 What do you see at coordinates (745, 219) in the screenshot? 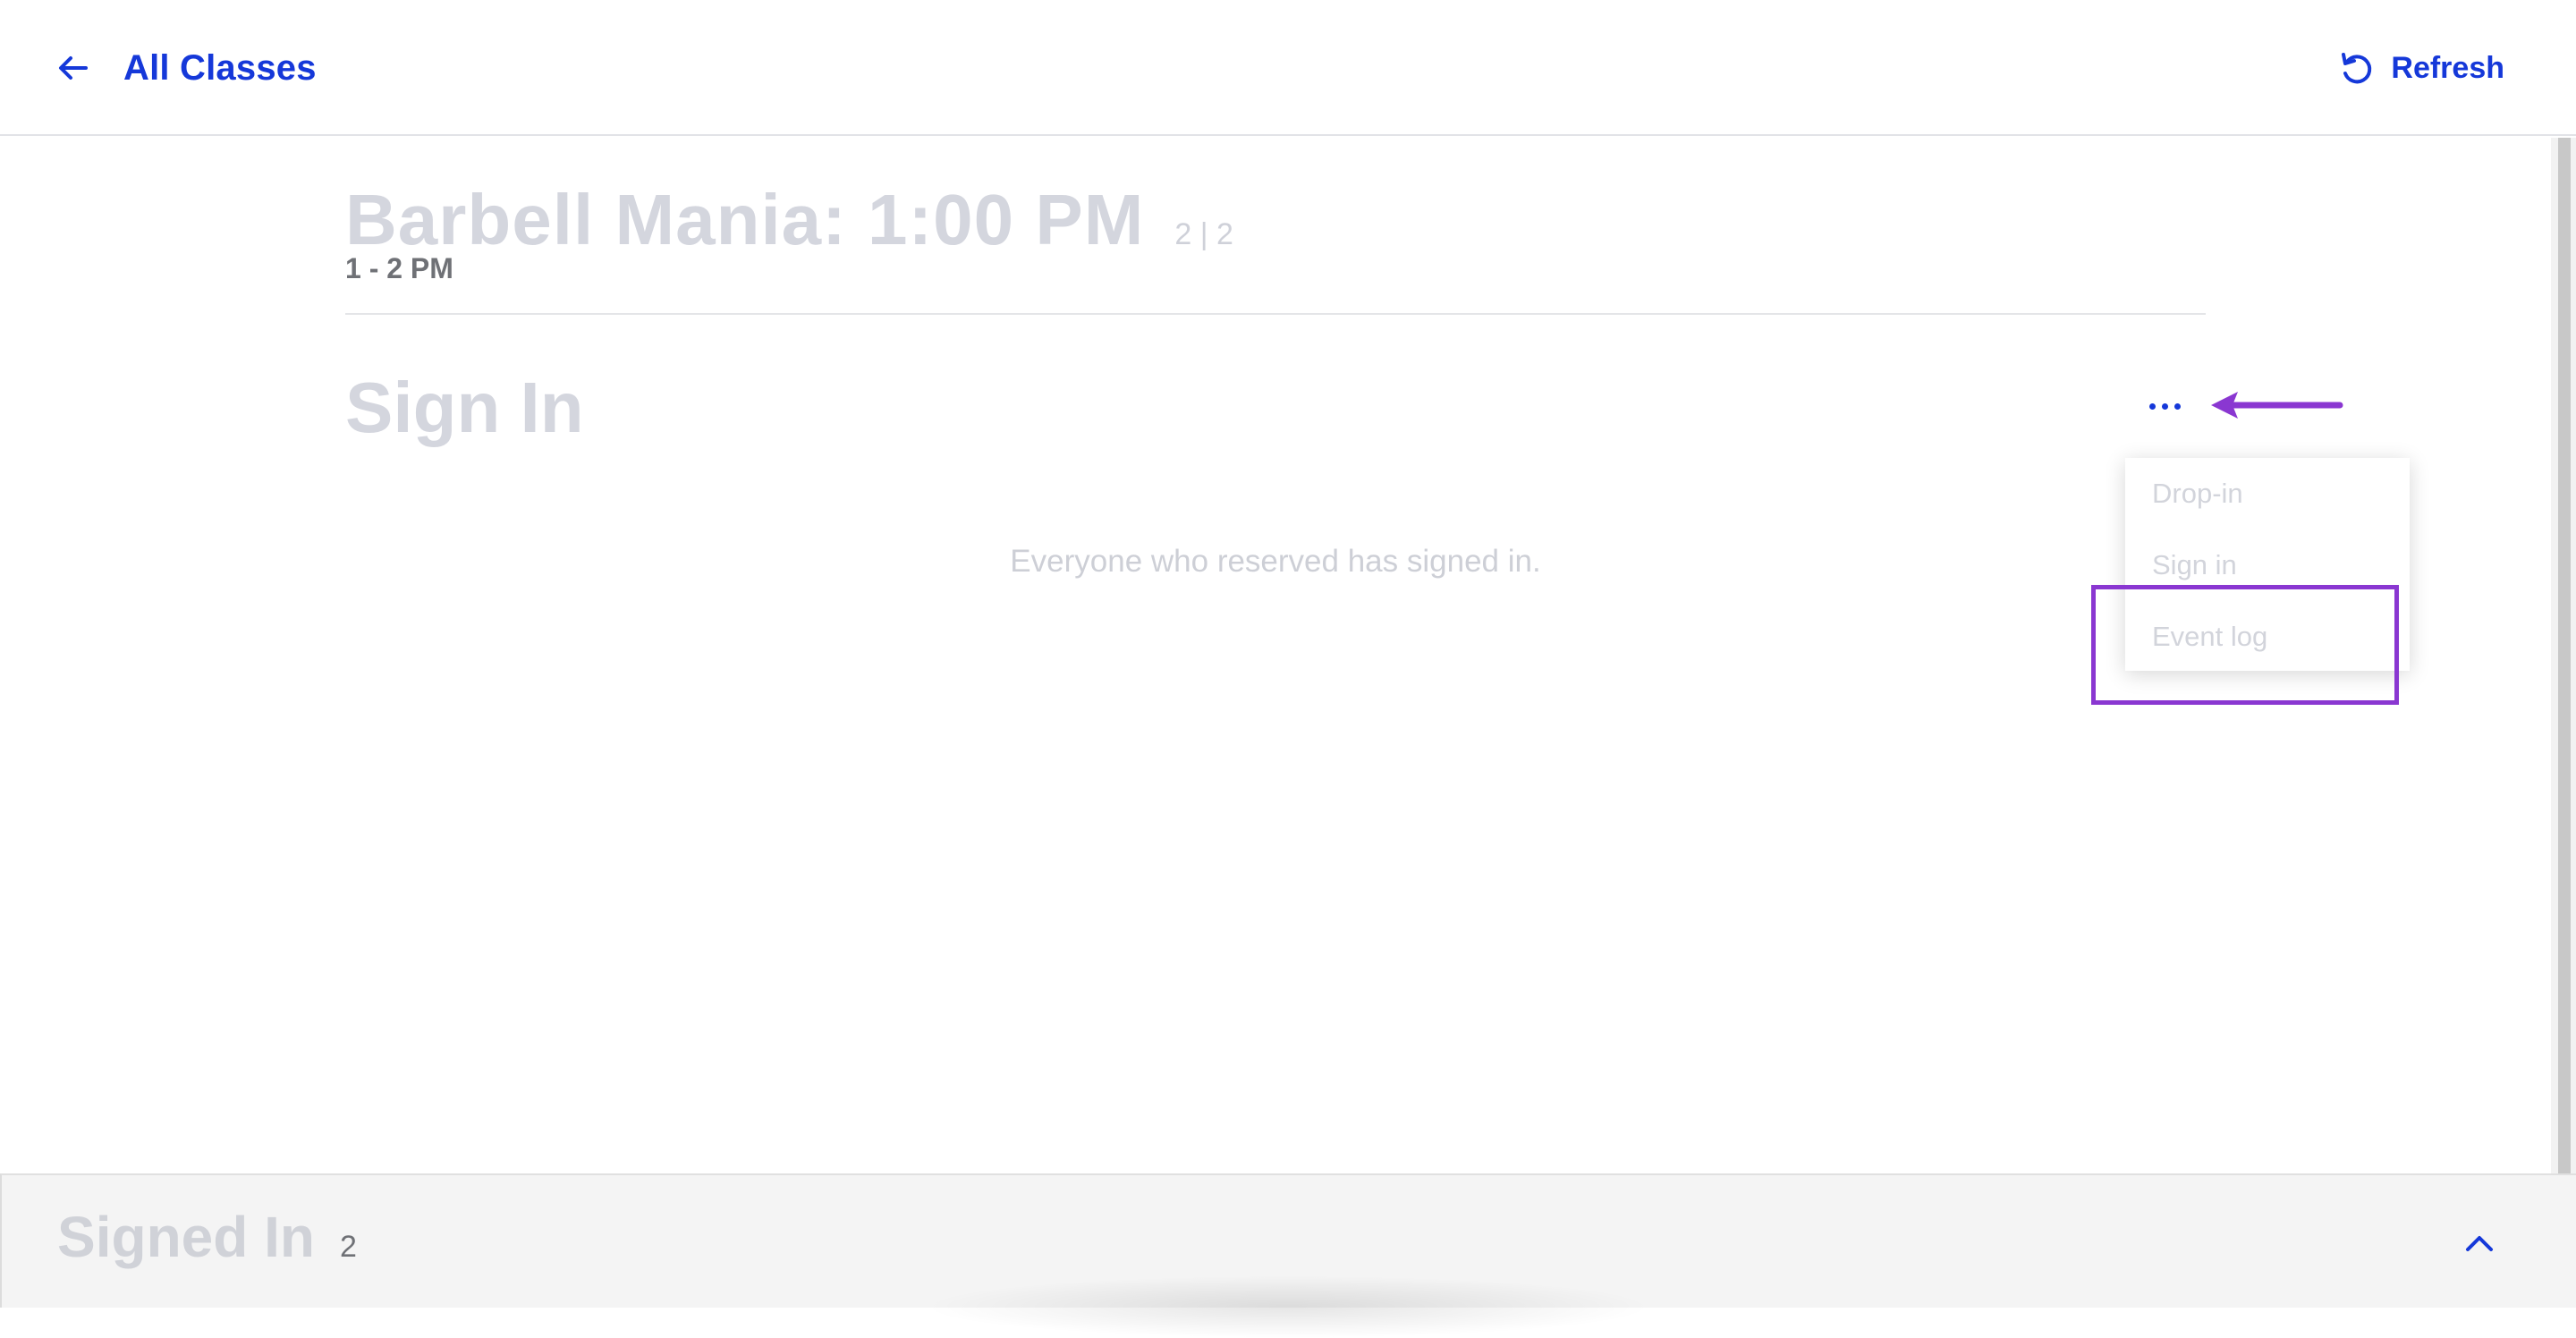
I see `class-title: Barbell Mania: 1:00 PM` at bounding box center [745, 219].